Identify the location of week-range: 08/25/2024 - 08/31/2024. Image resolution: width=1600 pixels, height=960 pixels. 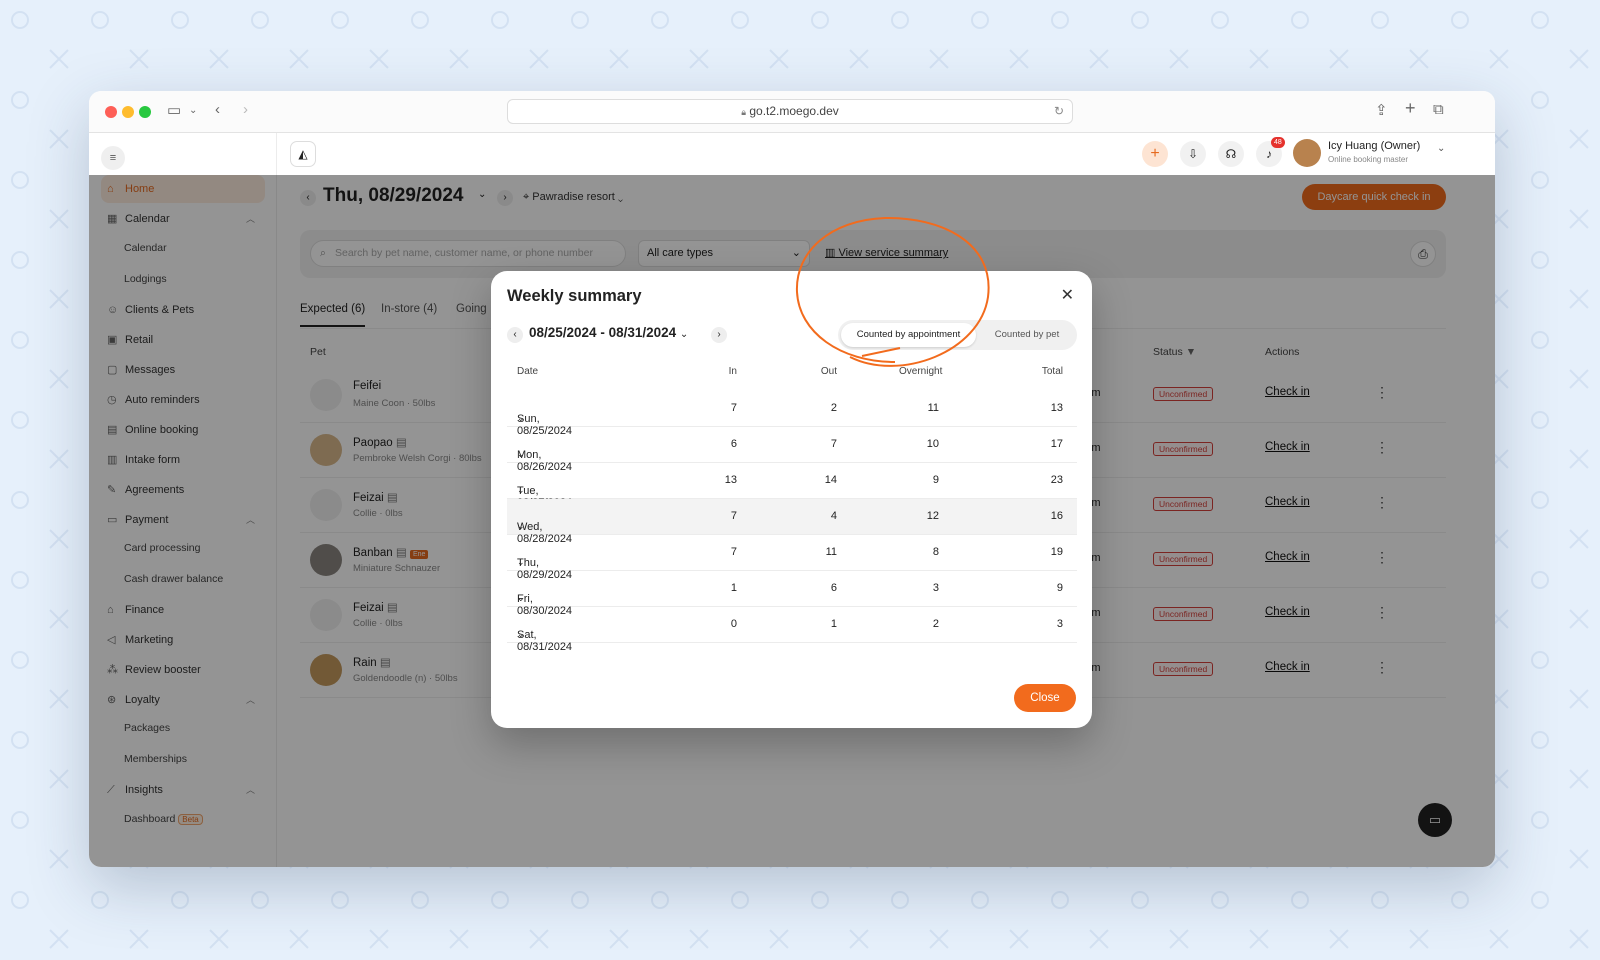
(603, 332).